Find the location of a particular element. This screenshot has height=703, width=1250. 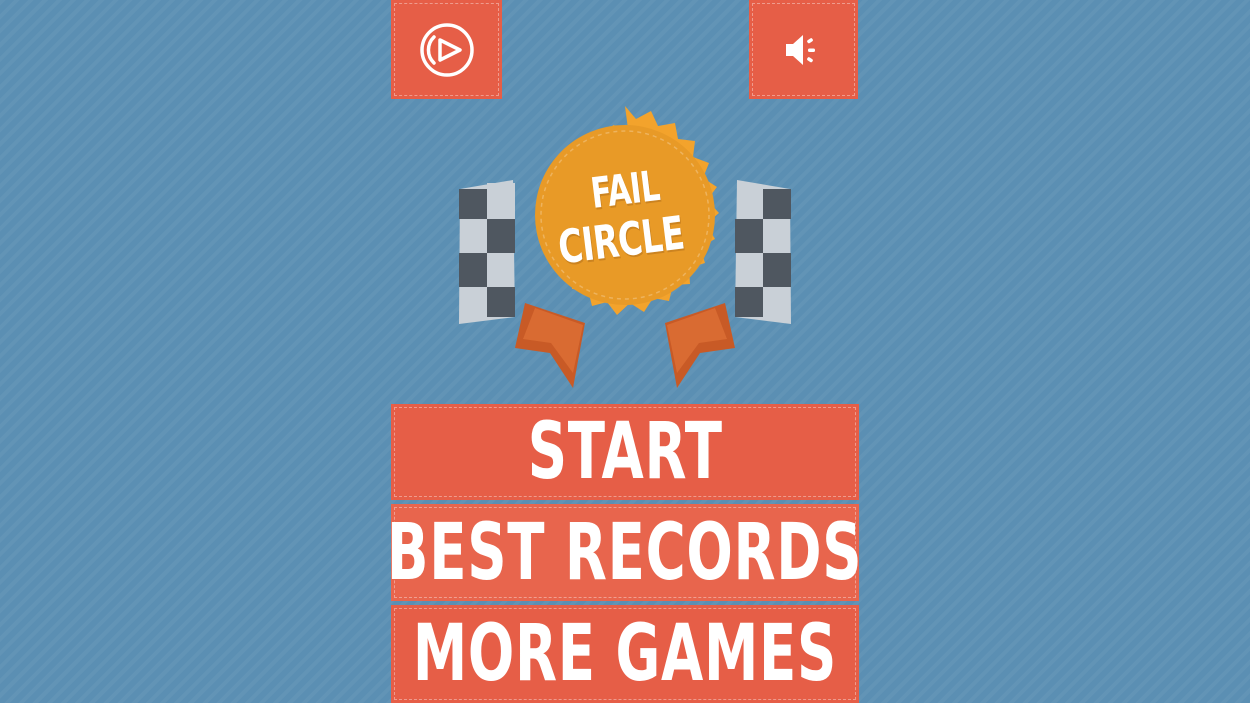

start-label: START is located at coordinates (625, 452).